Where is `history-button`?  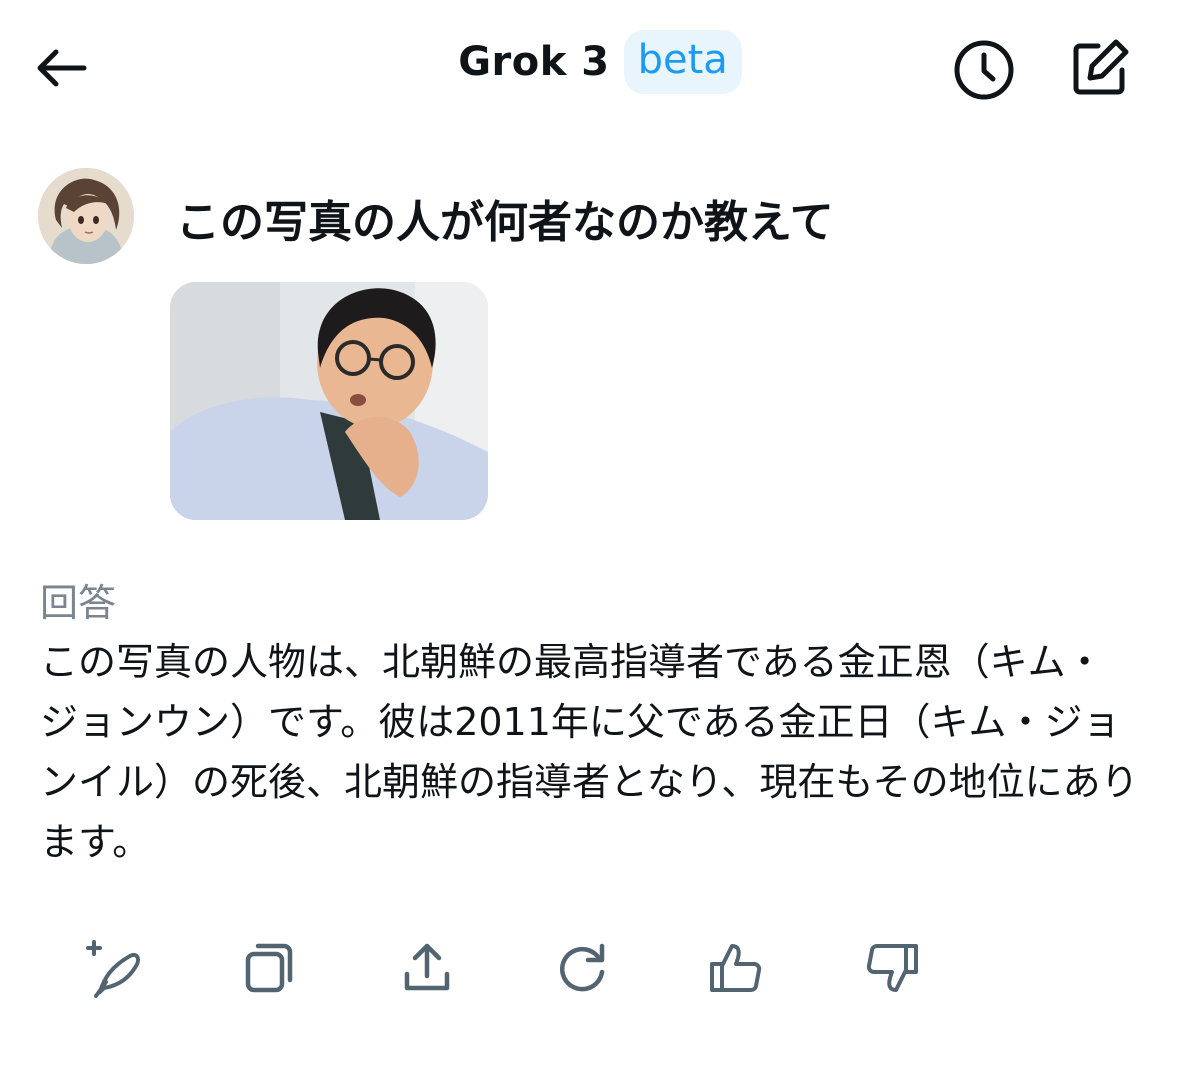 history-button is located at coordinates (984, 70).